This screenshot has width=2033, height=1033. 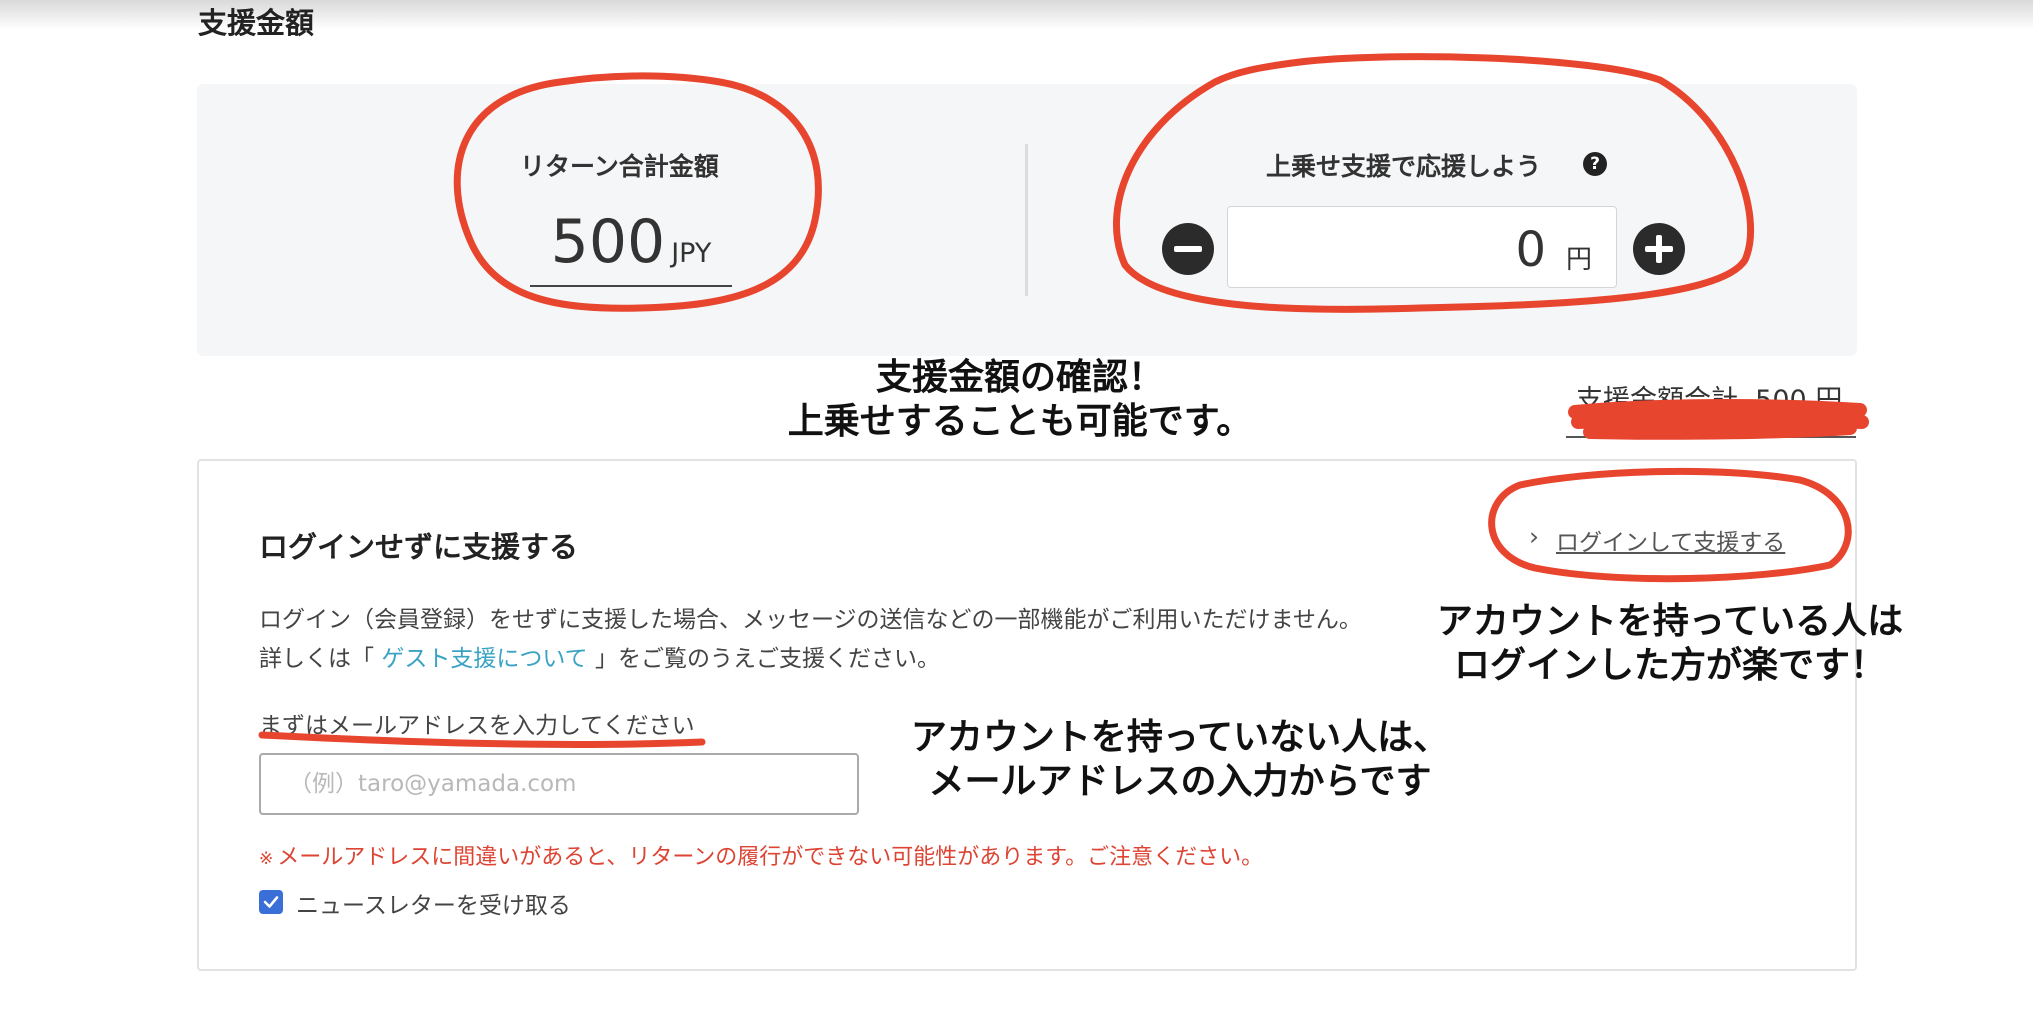 I want to click on annotation-confirm: 支援金額の確認！ 上乗せすることも可能です。, so click(x=1020, y=400).